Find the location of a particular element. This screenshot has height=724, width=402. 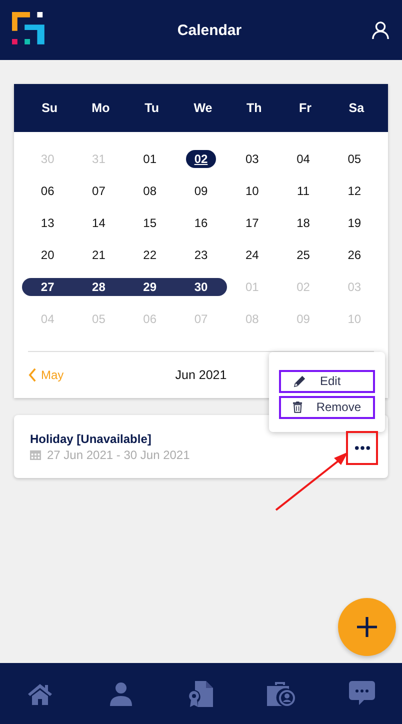

event-dates: 27 Jun 2021 - 30 Jun 2021 is located at coordinates (118, 455).